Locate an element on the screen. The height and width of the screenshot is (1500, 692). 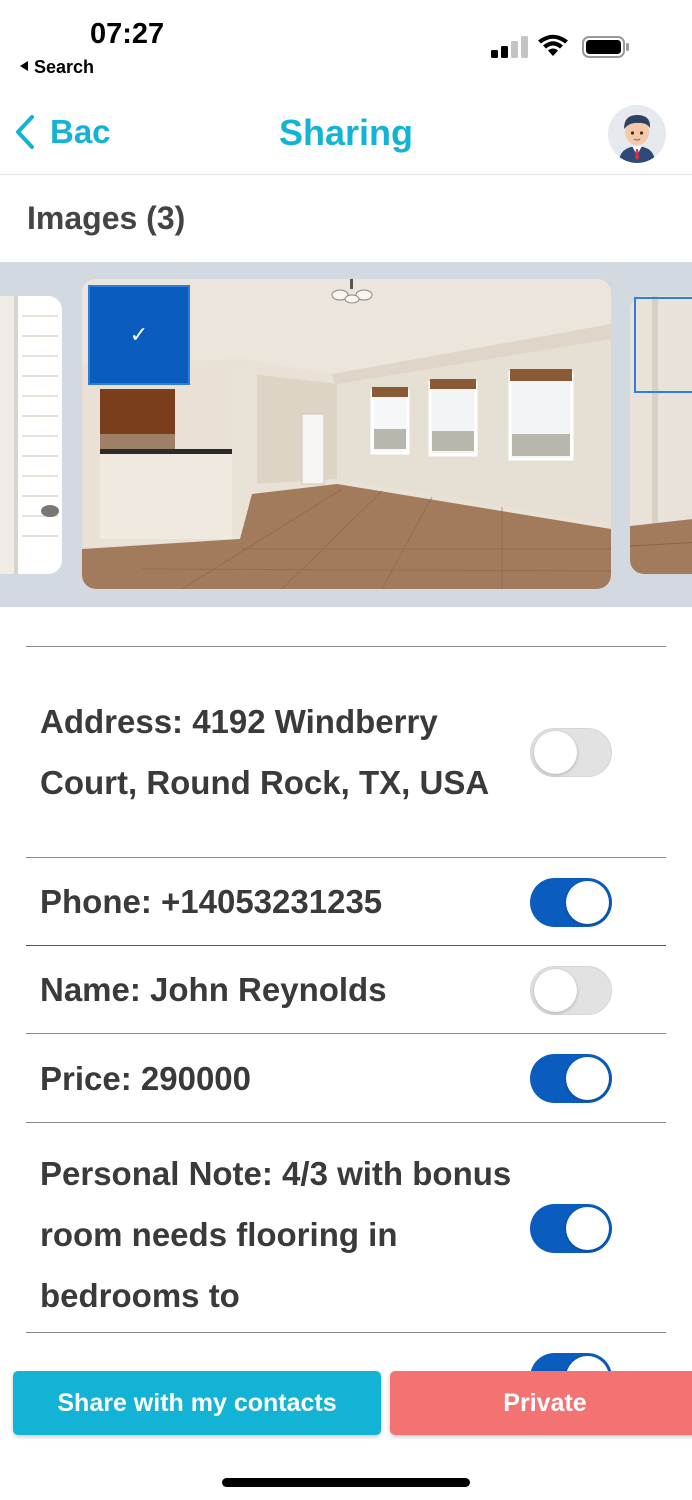
toggle-personal-note is located at coordinates (571, 1228).